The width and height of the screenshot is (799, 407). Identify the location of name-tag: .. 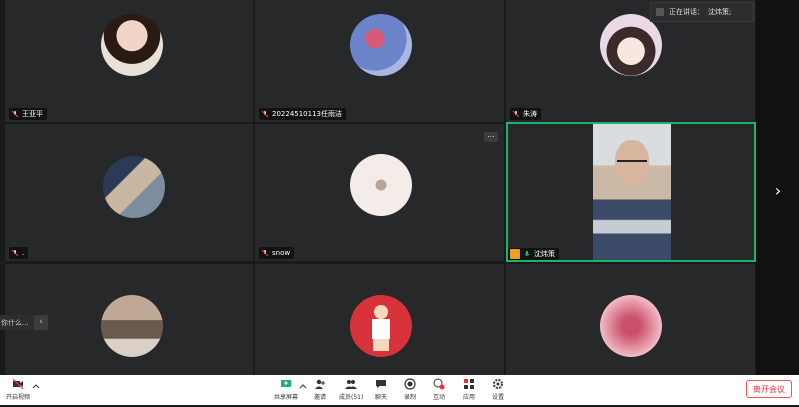
(19, 253).